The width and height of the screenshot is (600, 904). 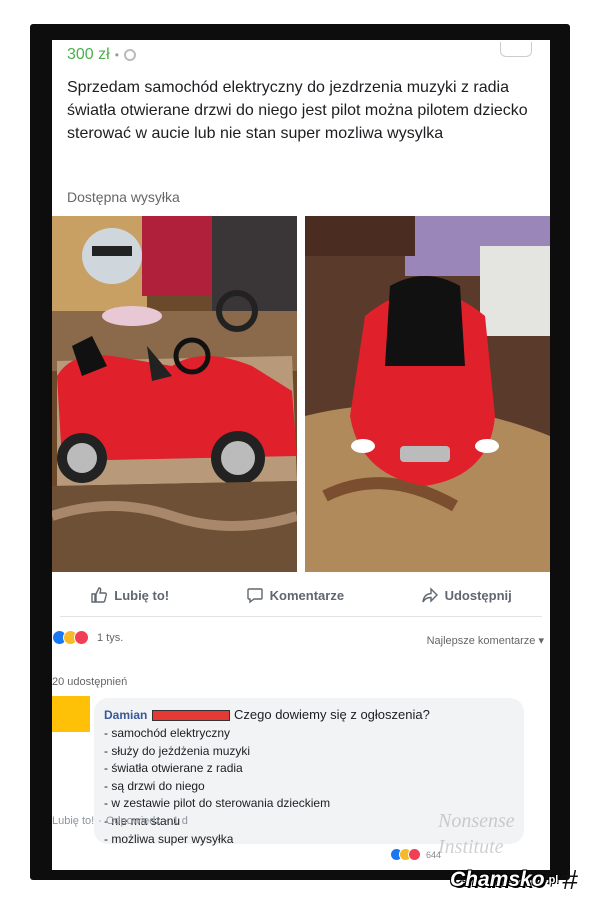 I want to click on comment-reply-link: Odpowiedz, so click(x=133, y=821).